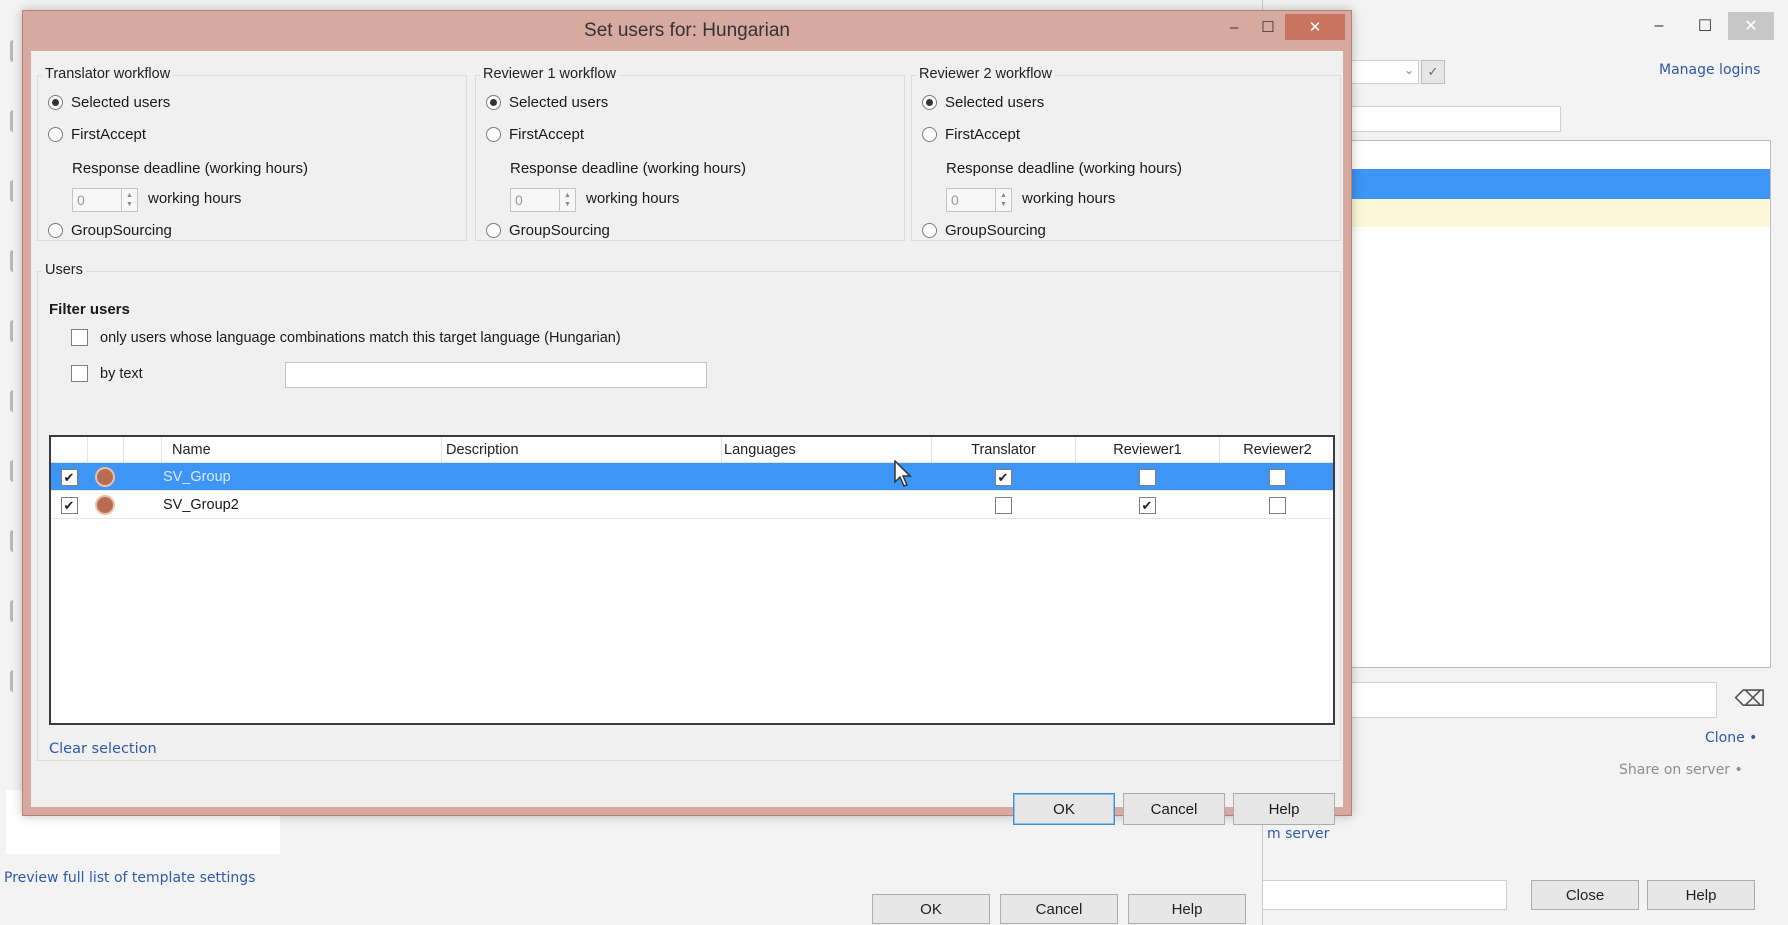 The image size is (1788, 925). What do you see at coordinates (1433, 72) in the screenshot?
I see `check-icon: ✓` at bounding box center [1433, 72].